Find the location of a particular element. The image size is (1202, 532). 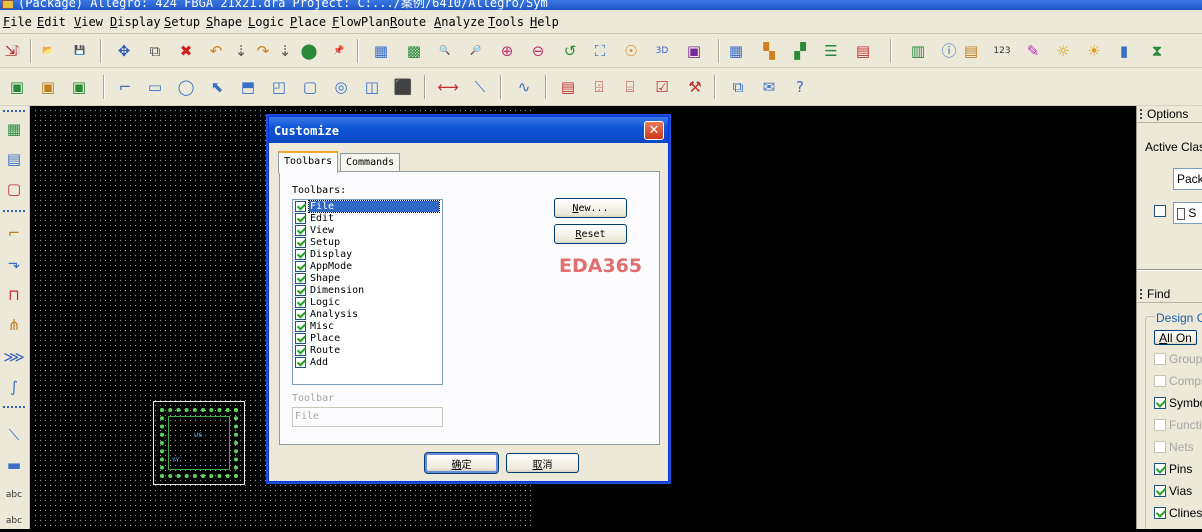

component-icon: ▤ is located at coordinates (14, 159).